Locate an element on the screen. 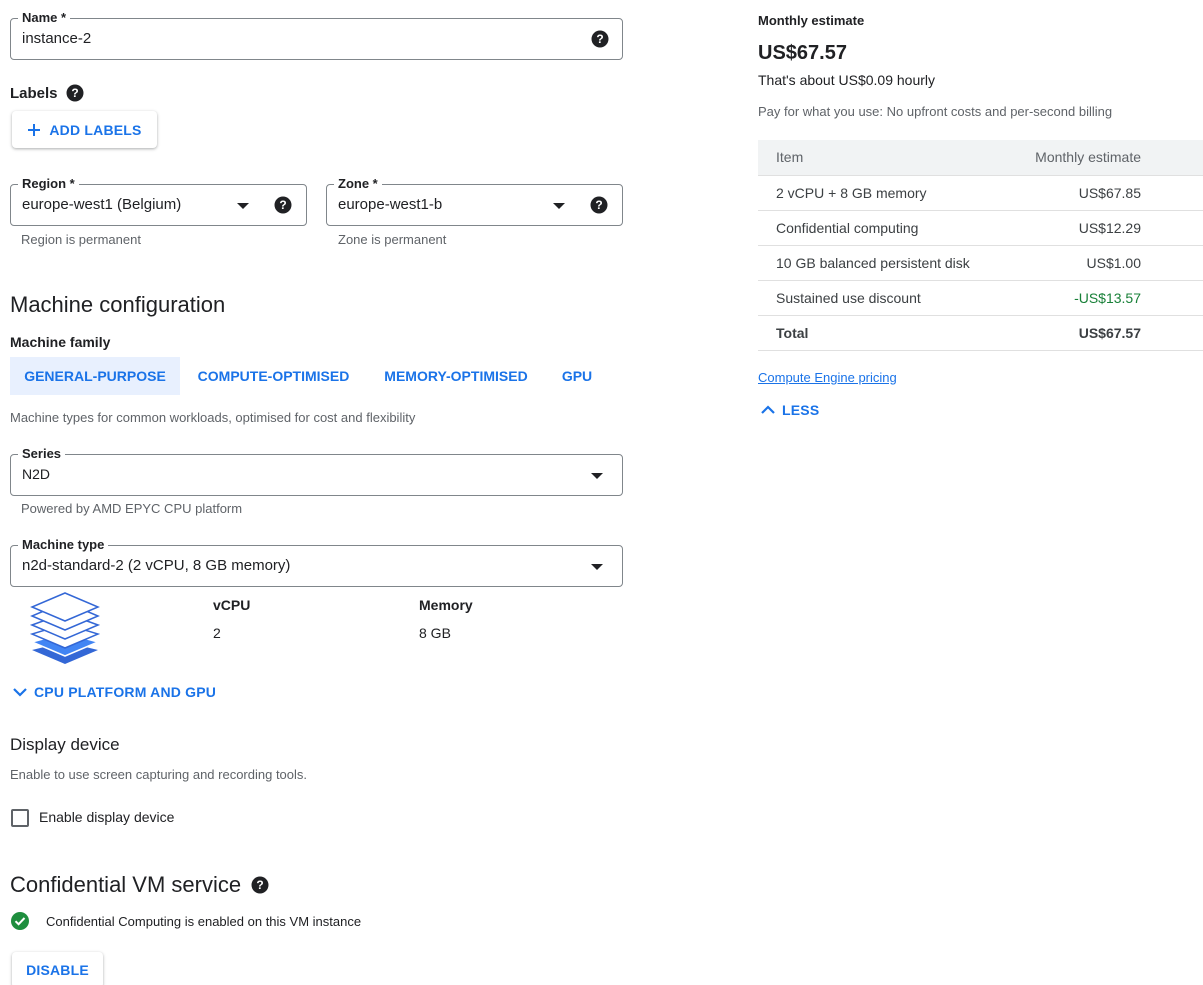  zone-hint: Zone is permanent is located at coordinates (392, 239).